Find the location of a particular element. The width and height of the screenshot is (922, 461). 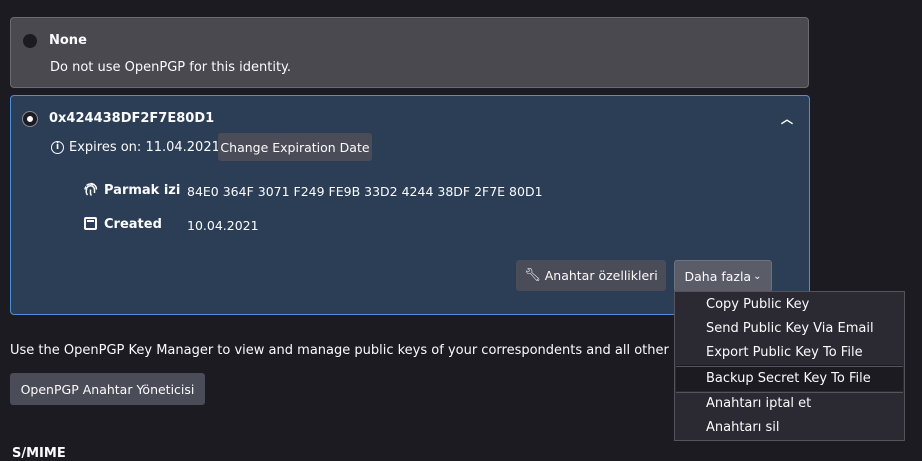

calendar-icon is located at coordinates (90, 223).